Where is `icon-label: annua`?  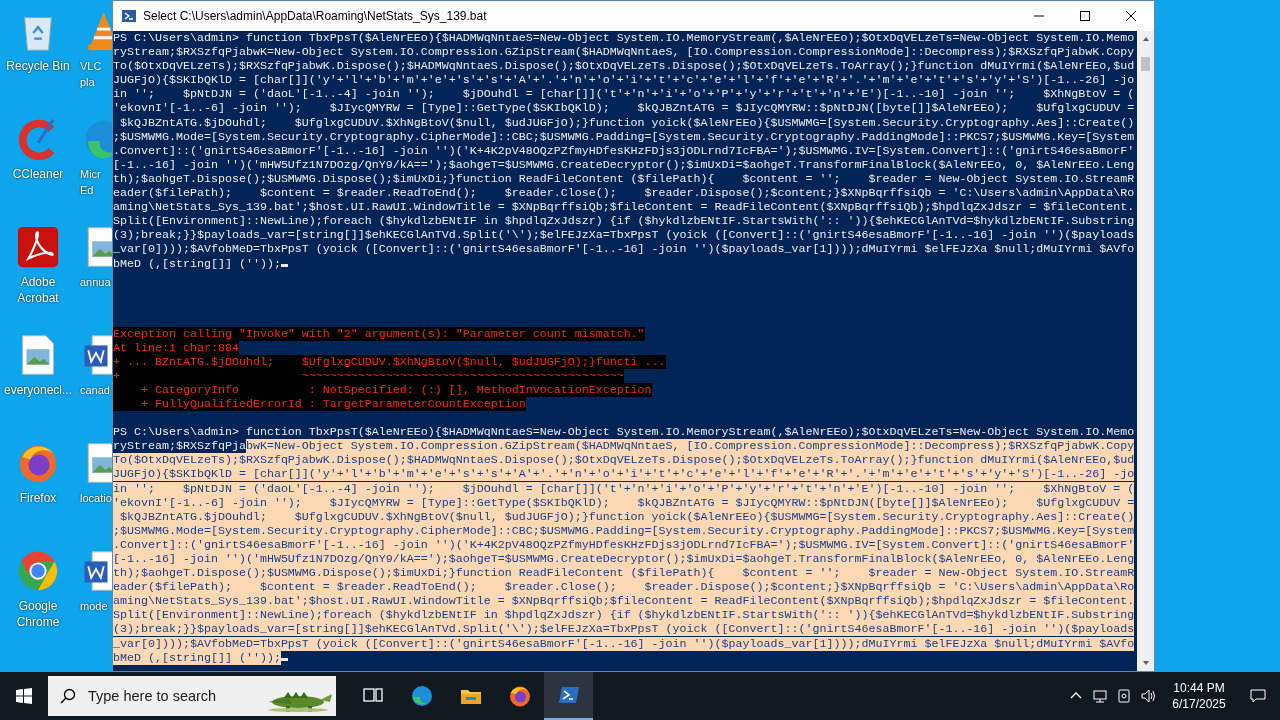 icon-label: annua is located at coordinates (95, 282).